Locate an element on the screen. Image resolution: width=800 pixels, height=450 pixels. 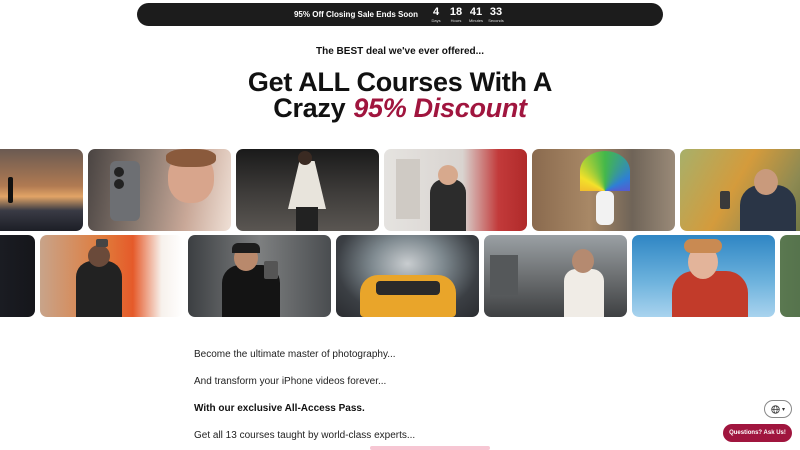
countdown-seconds: 33 Seconds is located at coordinates (496, 14).